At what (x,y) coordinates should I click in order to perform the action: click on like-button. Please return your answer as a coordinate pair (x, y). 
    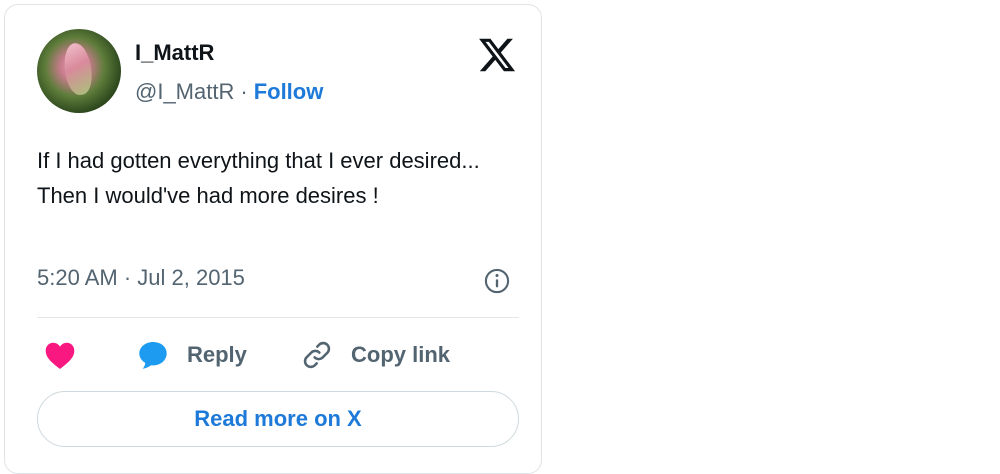
    Looking at the image, I should click on (60, 355).